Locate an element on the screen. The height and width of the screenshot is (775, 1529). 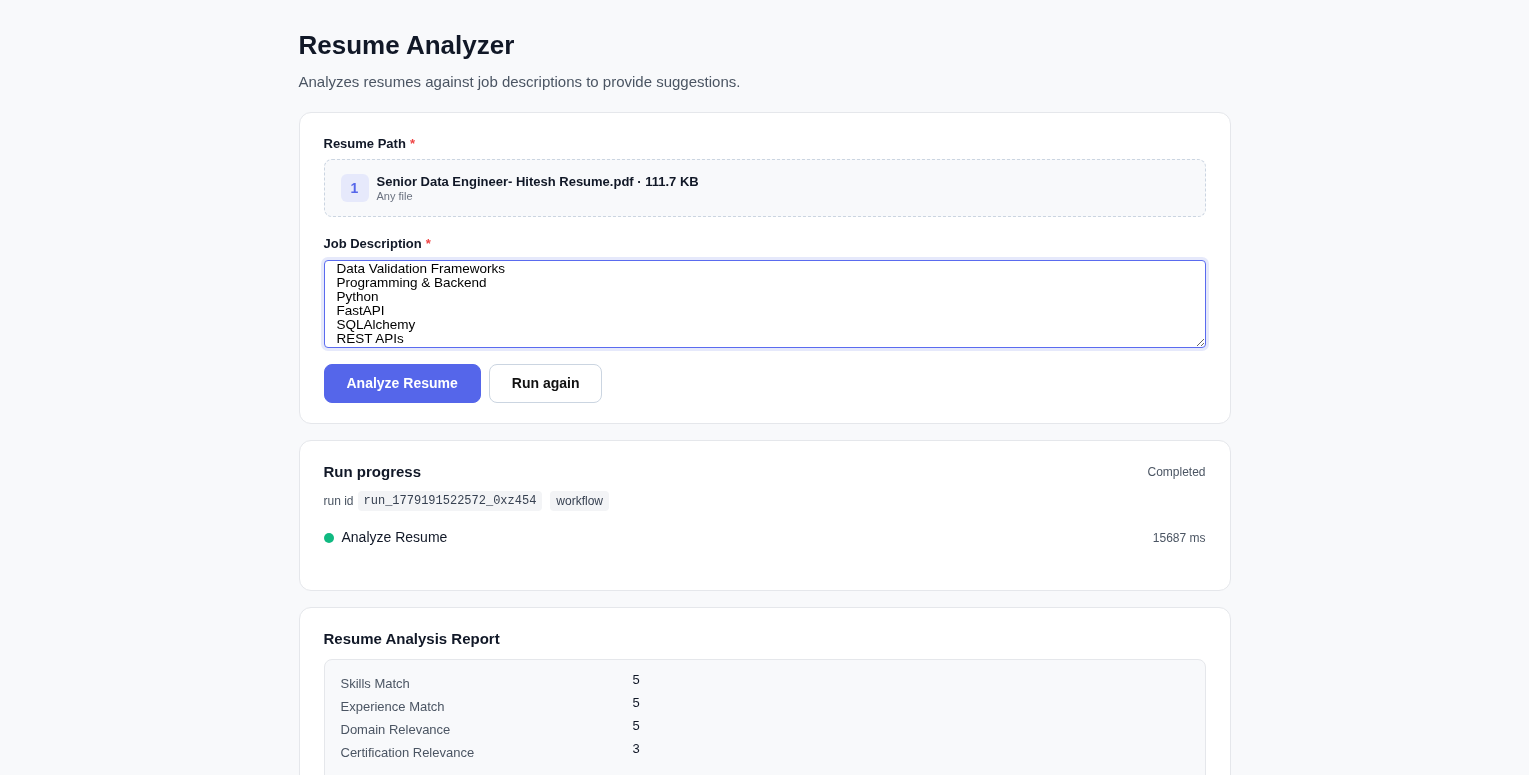
step-name: Analyze Resume is located at coordinates (394, 538).